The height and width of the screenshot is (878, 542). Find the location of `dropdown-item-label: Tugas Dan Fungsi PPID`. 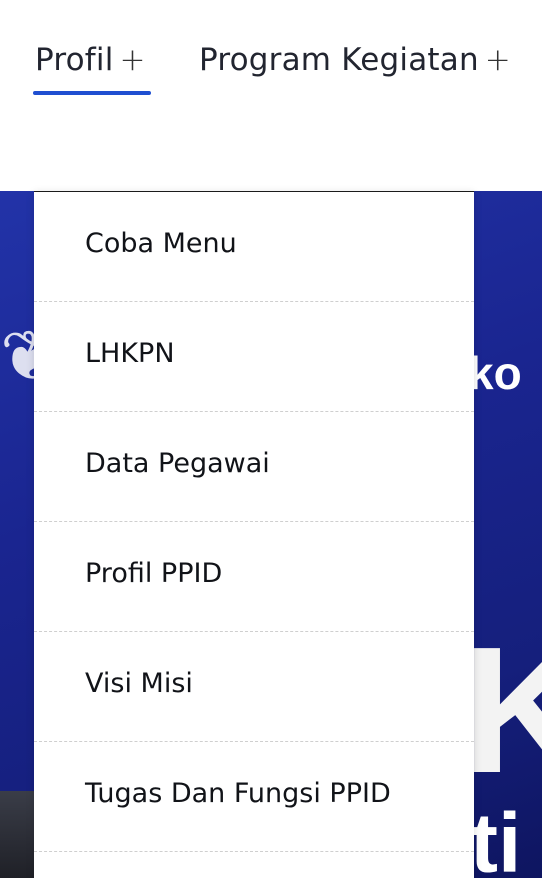

dropdown-item-label: Tugas Dan Fungsi PPID is located at coordinates (238, 793).